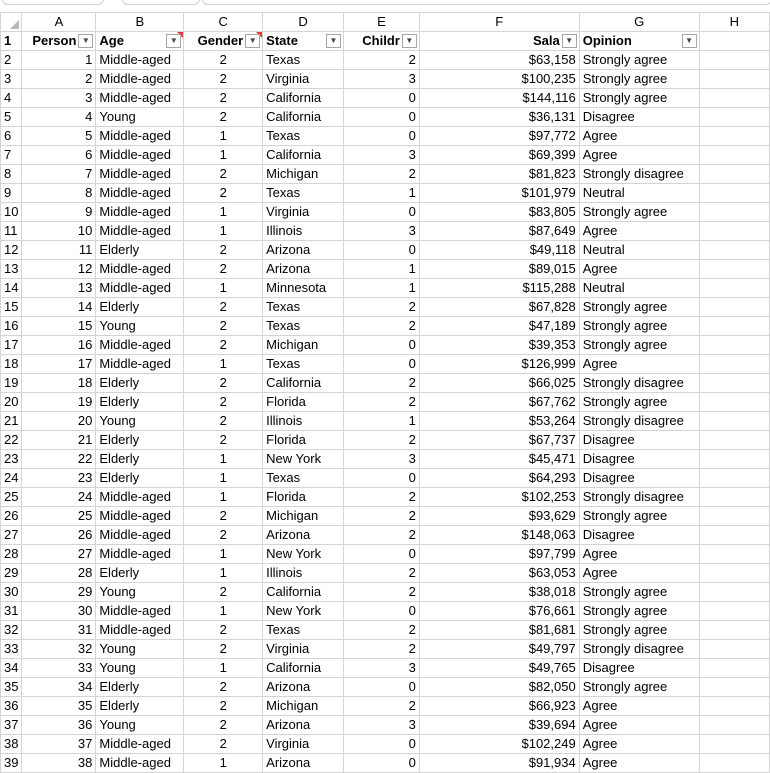 This screenshot has height=773, width=770. What do you see at coordinates (11, 364) in the screenshot?
I see `row-header: 18` at bounding box center [11, 364].